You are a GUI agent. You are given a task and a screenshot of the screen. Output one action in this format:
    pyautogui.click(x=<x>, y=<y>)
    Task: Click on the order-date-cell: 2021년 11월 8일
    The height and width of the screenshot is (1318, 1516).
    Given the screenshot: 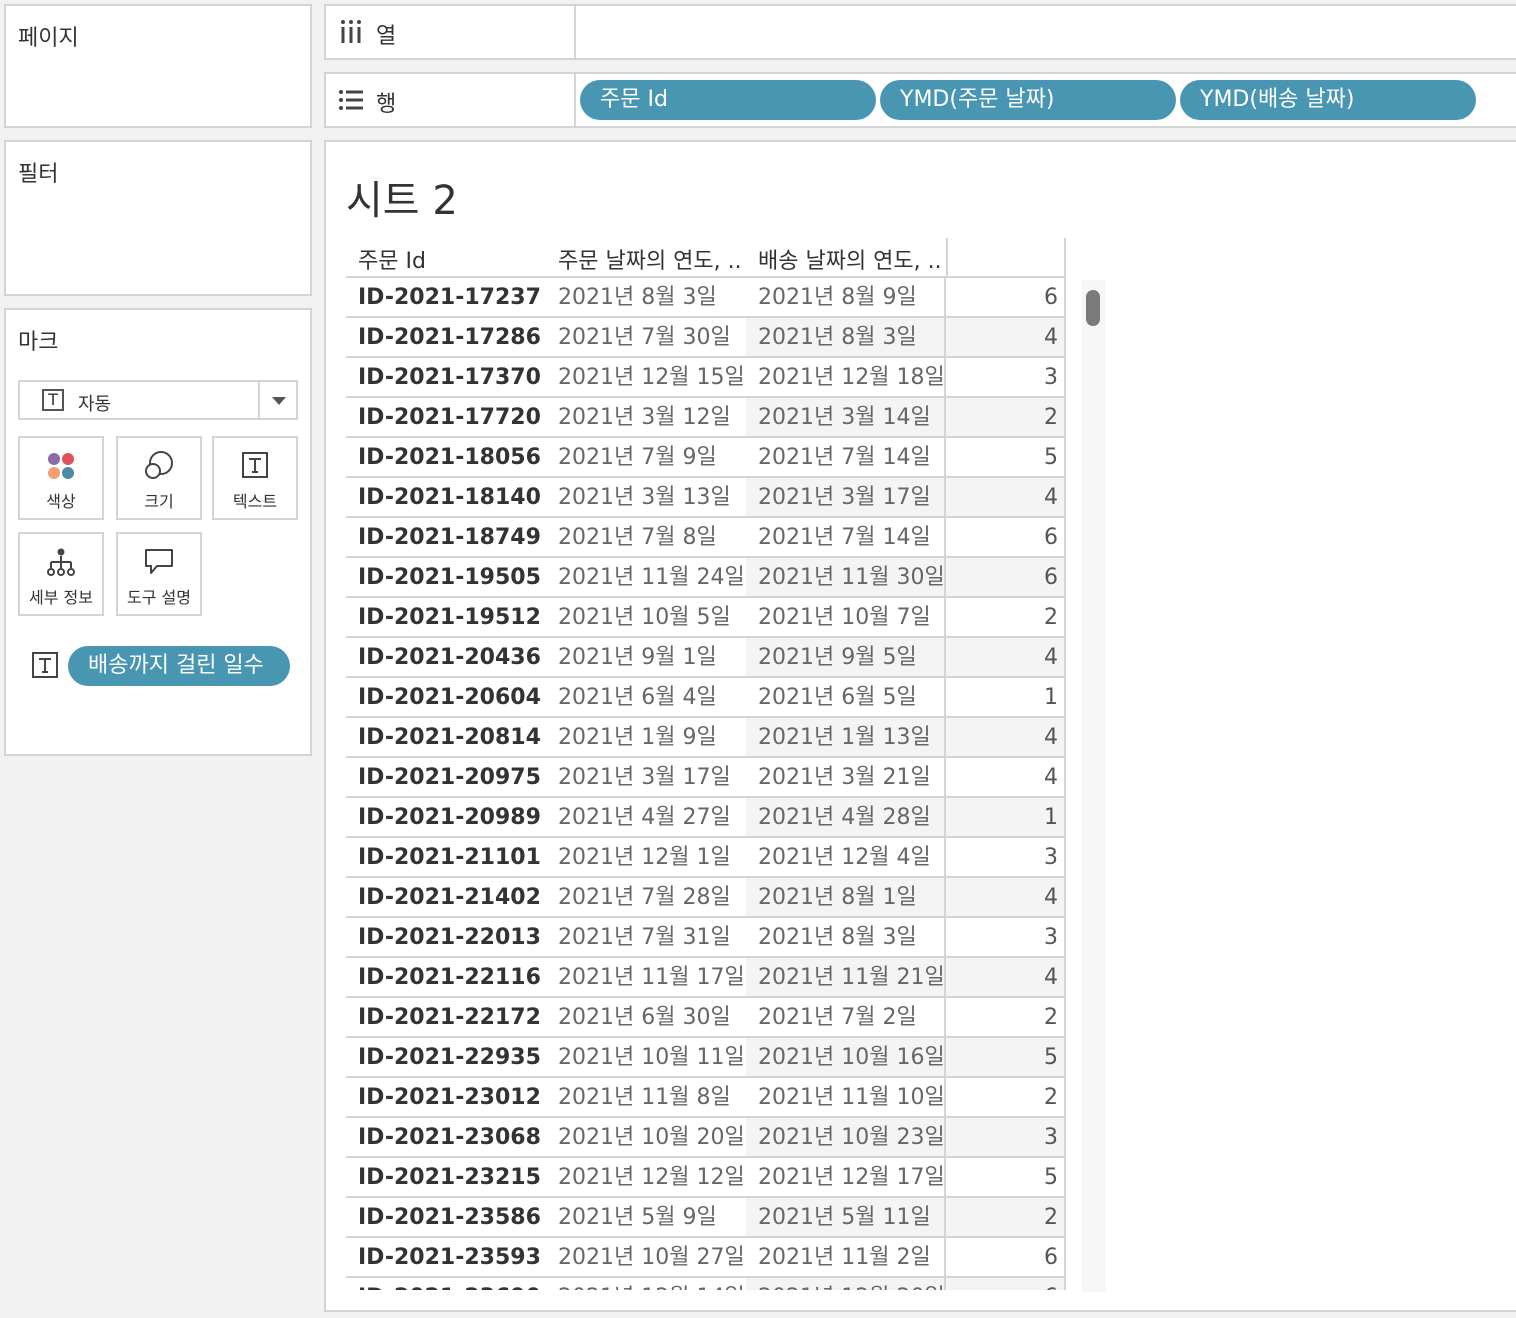 What is the action you would take?
    pyautogui.click(x=646, y=1098)
    